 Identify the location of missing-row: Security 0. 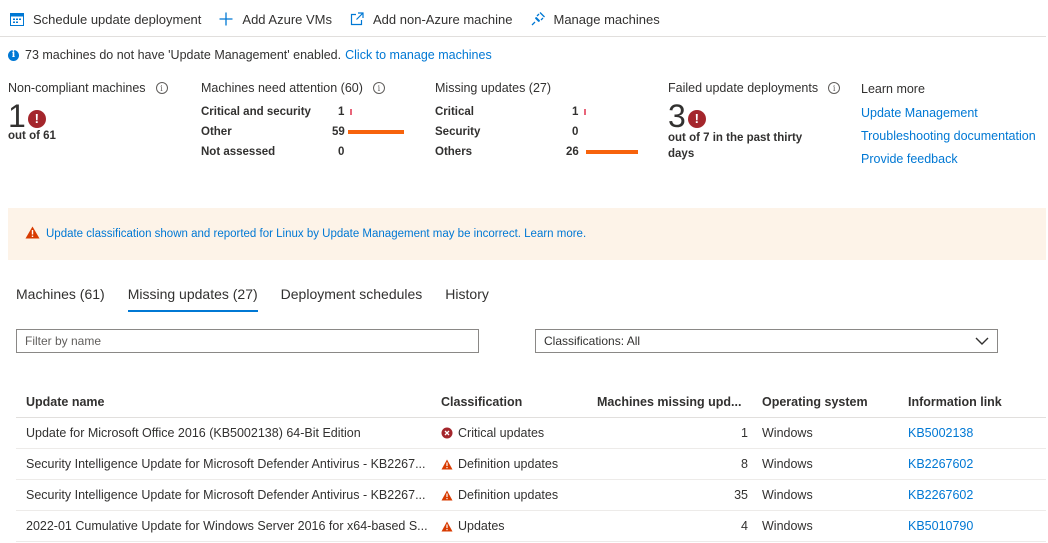
(536, 132).